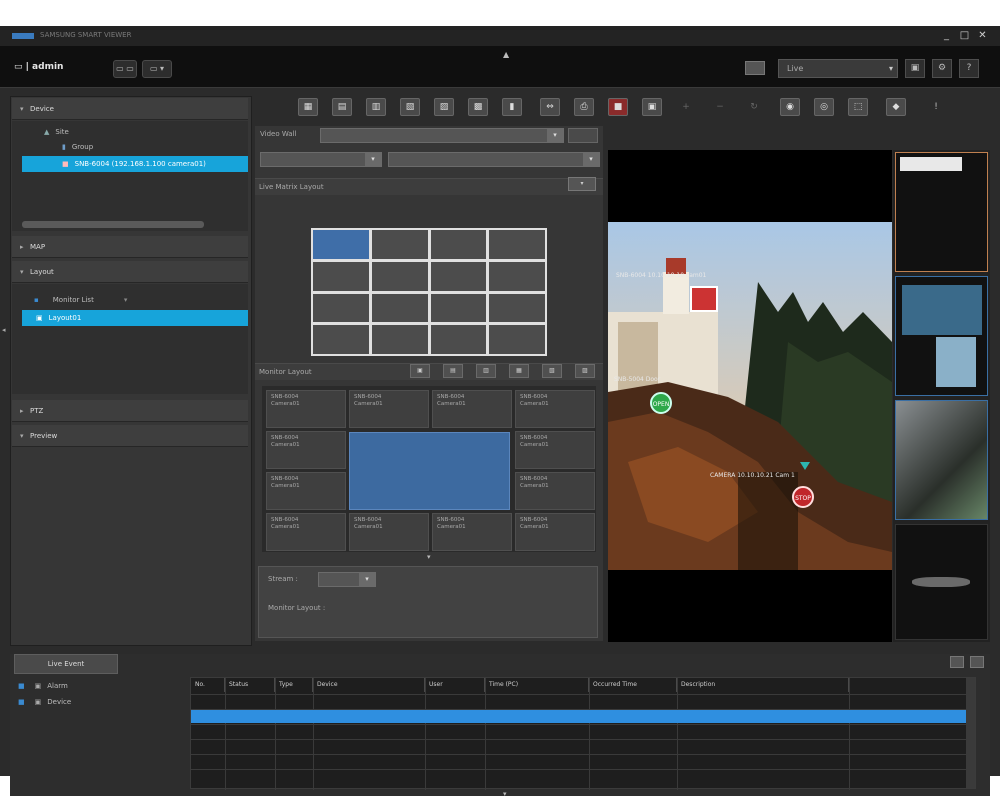 Image resolution: width=1000 pixels, height=800 pixels. Describe the element at coordinates (936, 107) in the screenshot. I see `info-icon: !` at that location.